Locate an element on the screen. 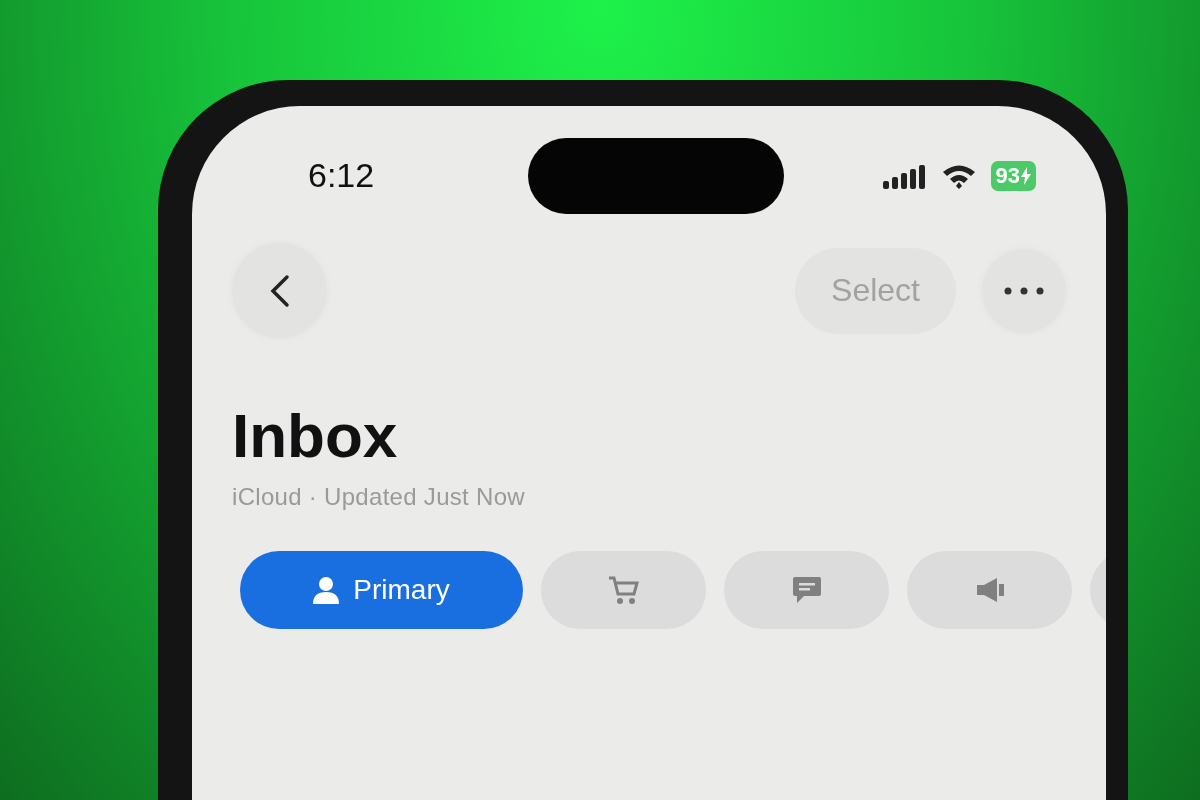 The width and height of the screenshot is (1200, 800). ellipsis-icon is located at coordinates (1024, 290).